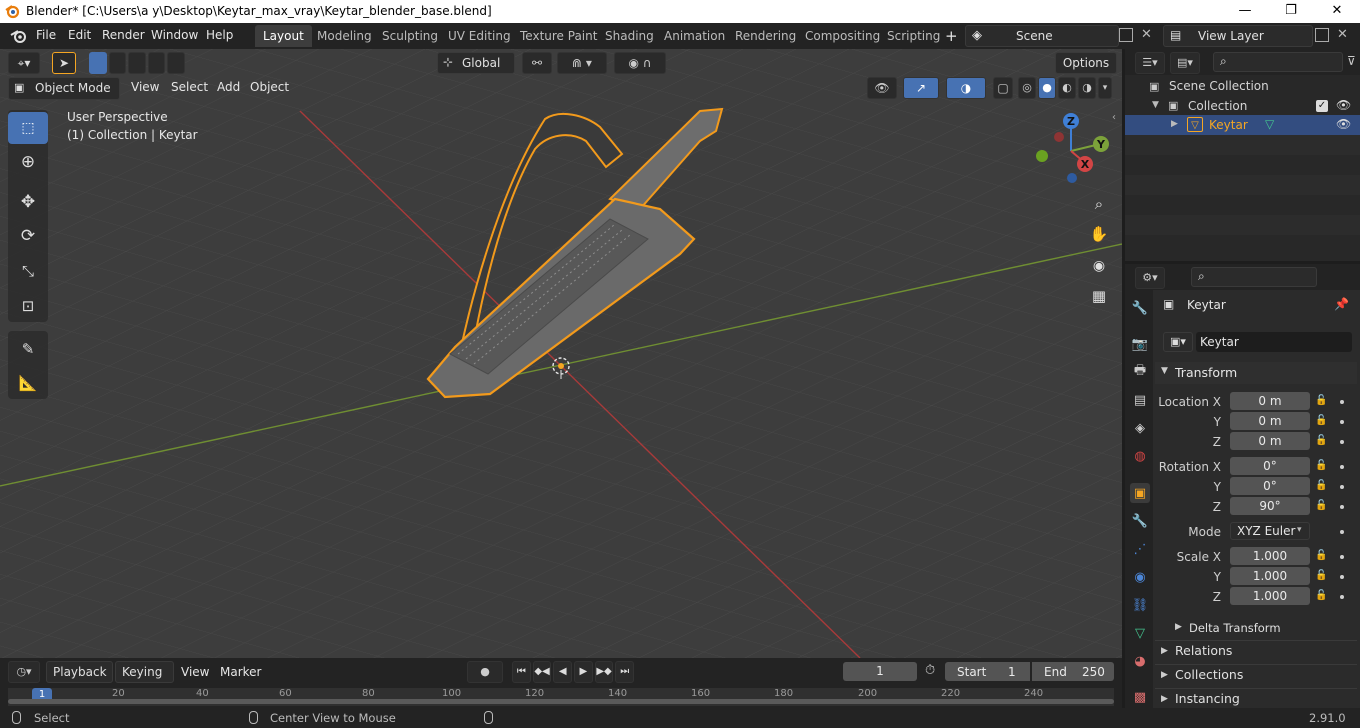 The image size is (1360, 728). I want to click on material-tab-icon: ◕, so click(1140, 661).